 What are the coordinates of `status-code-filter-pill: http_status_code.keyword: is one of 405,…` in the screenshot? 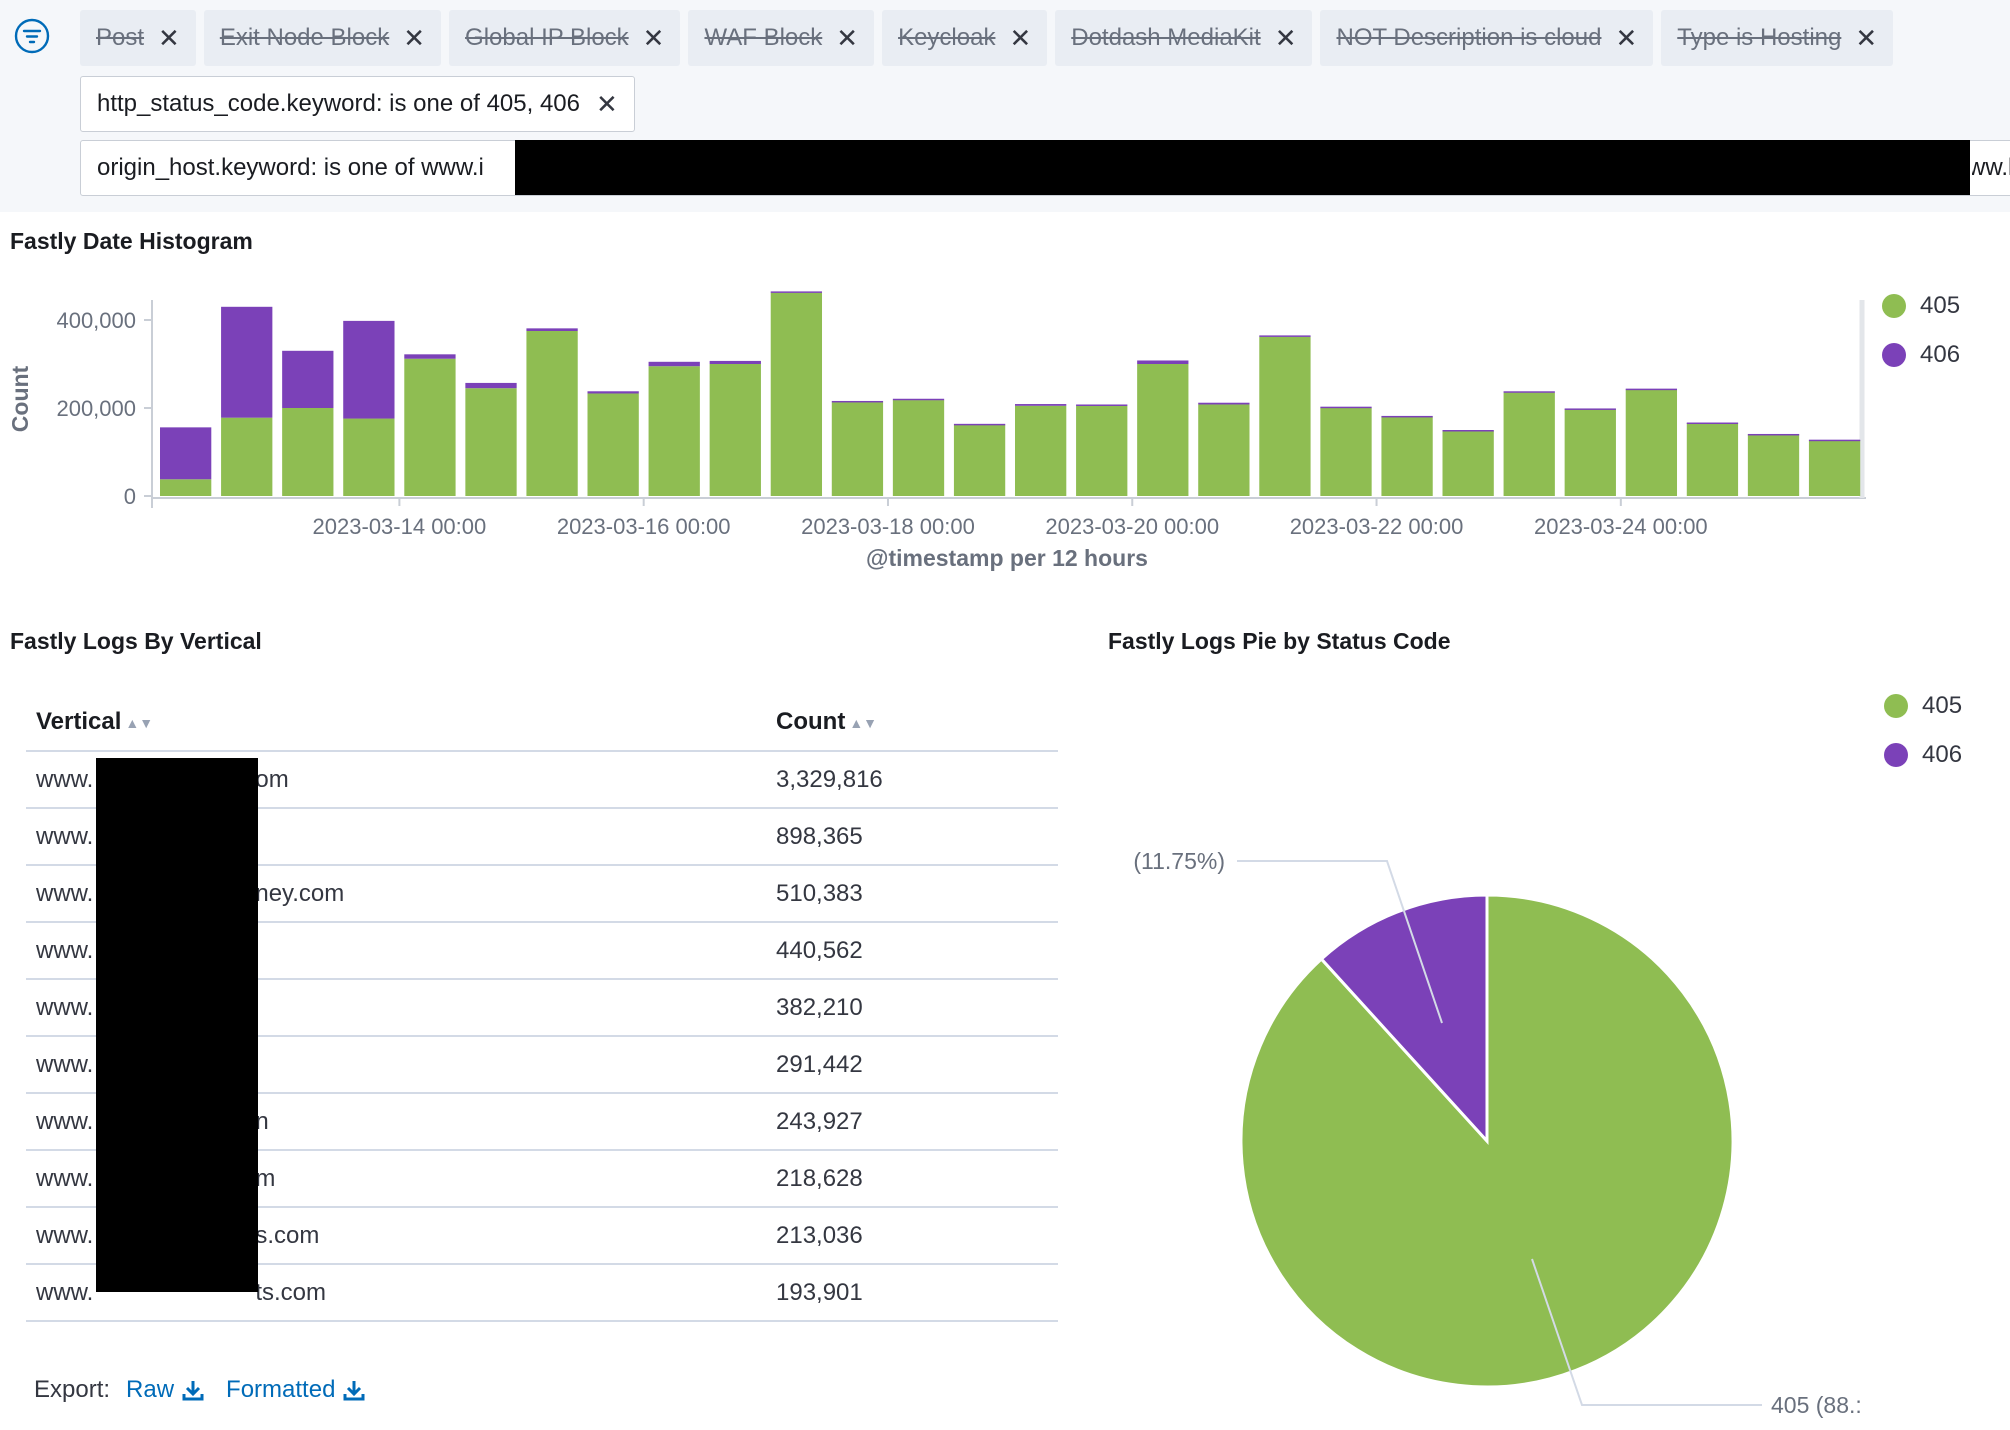 It's located at (357, 104).